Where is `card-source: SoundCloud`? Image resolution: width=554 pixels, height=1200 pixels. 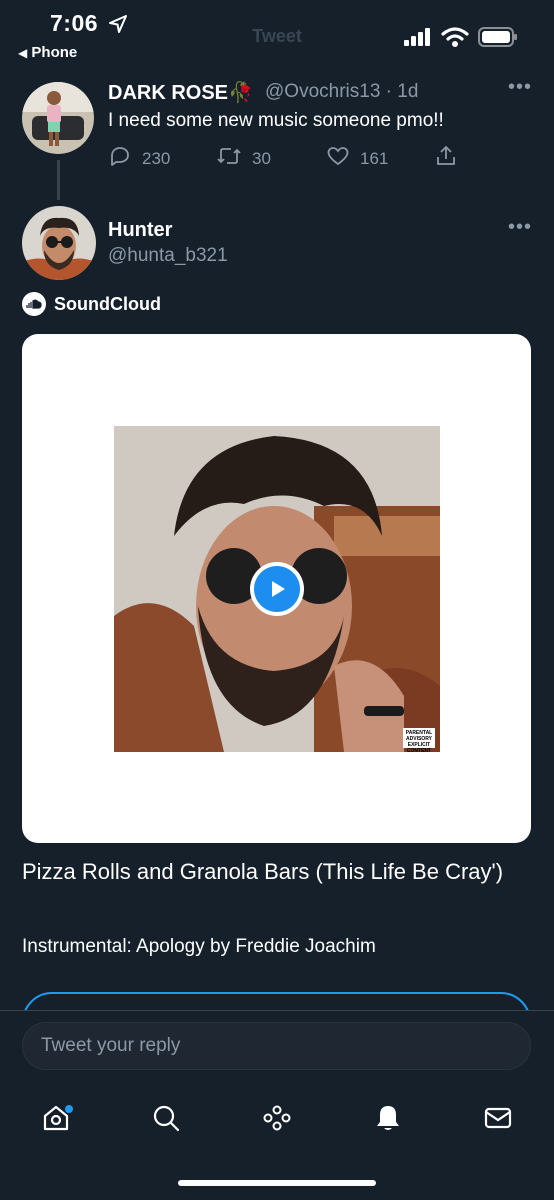
card-source: SoundCloud is located at coordinates (91, 304).